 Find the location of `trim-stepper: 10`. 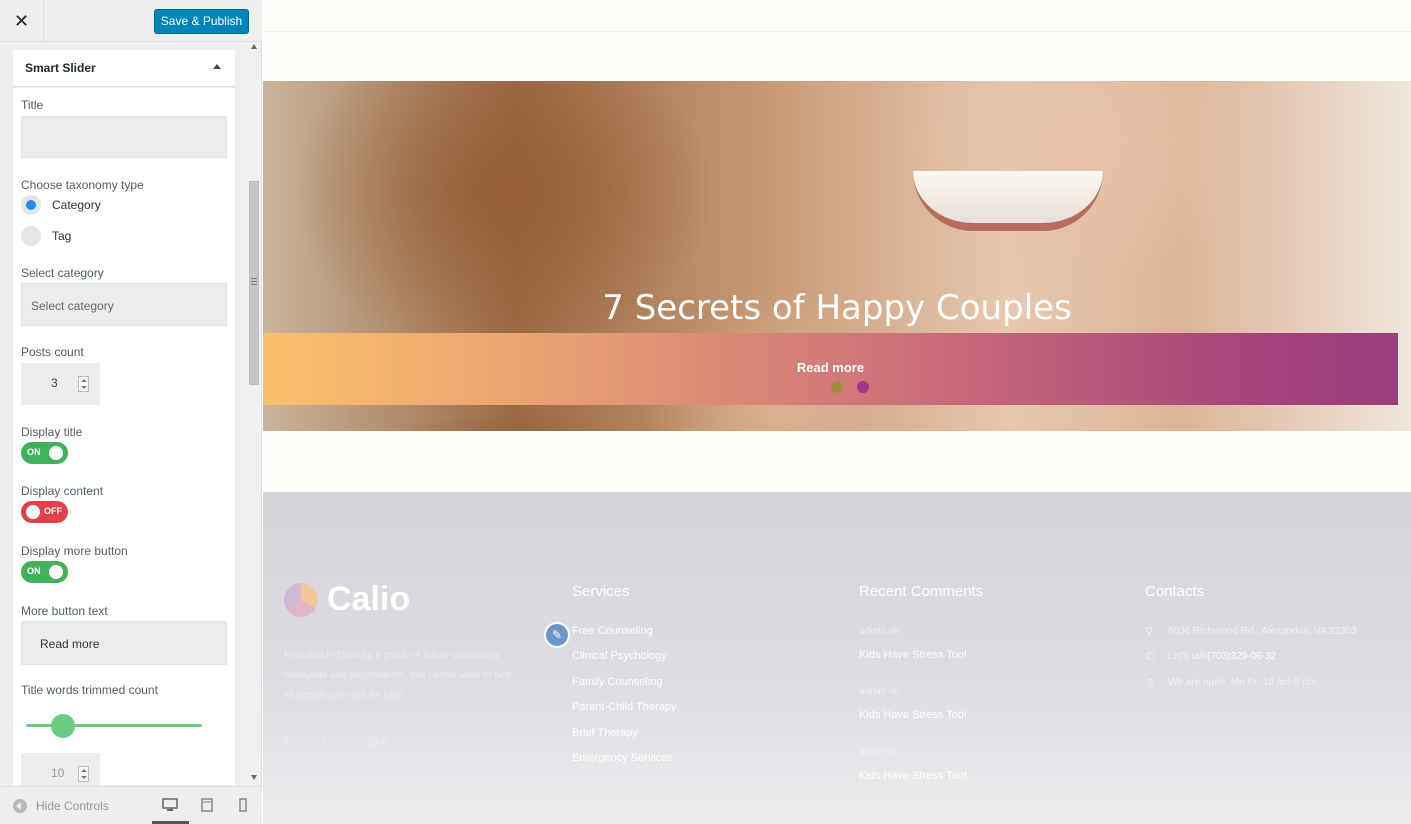

trim-stepper: 10 is located at coordinates (60, 769).